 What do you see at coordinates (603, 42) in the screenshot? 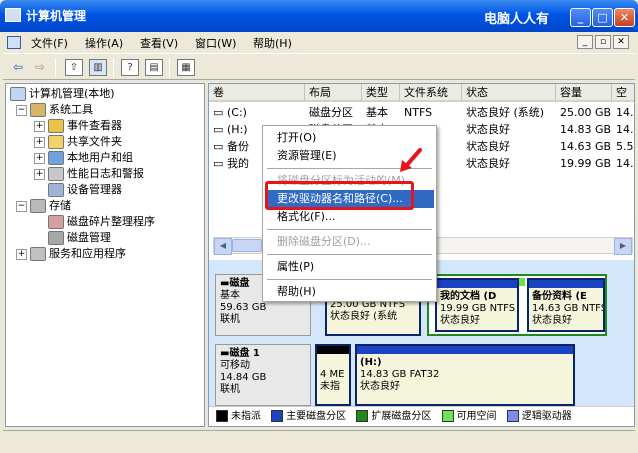
I see `child-restore-button: ▫` at bounding box center [603, 42].